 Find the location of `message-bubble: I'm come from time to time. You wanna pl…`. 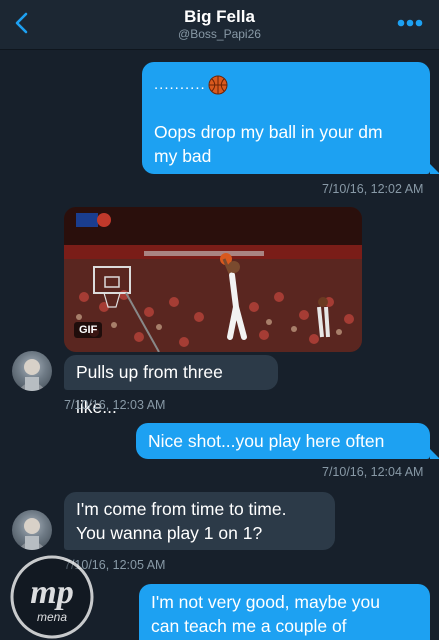

message-bubble: I'm come from time to time. You wanna pl… is located at coordinates (199, 521).